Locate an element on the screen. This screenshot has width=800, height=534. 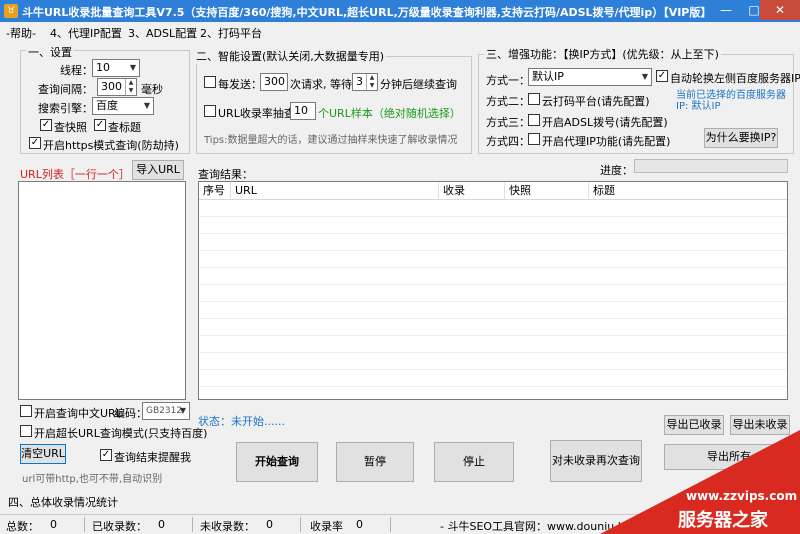
method1-label: 方式一： is located at coordinates (508, 80).